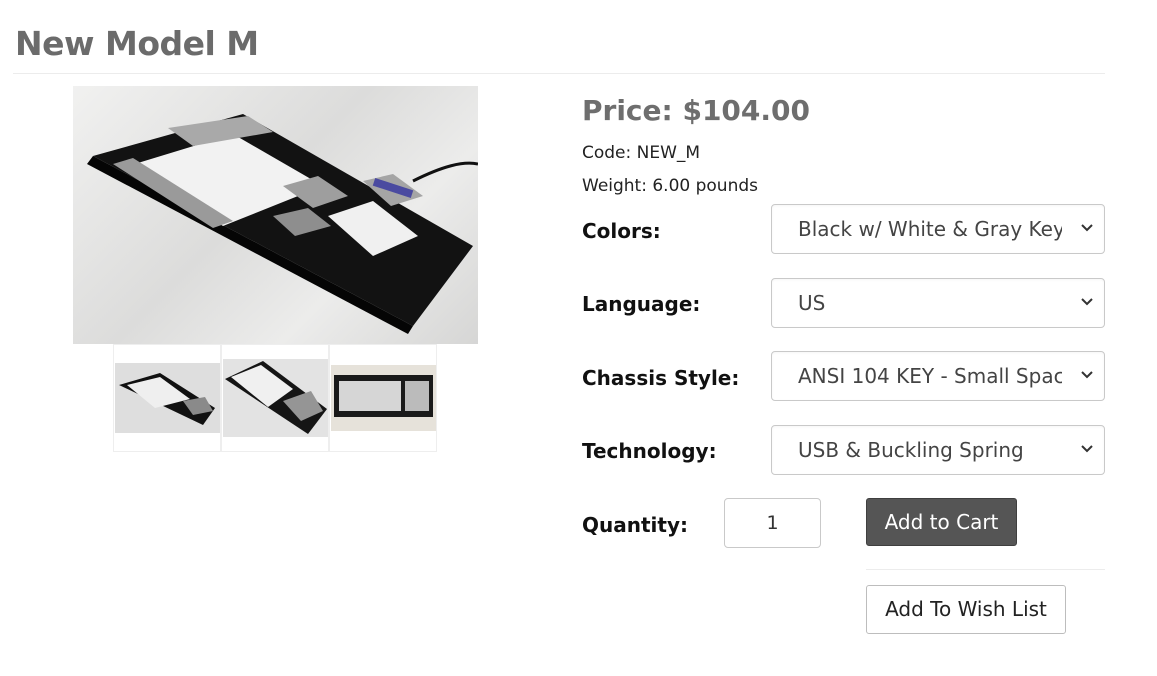 This screenshot has width=1157, height=676. I want to click on technology-select: USB & Buckling Spring, so click(938, 450).